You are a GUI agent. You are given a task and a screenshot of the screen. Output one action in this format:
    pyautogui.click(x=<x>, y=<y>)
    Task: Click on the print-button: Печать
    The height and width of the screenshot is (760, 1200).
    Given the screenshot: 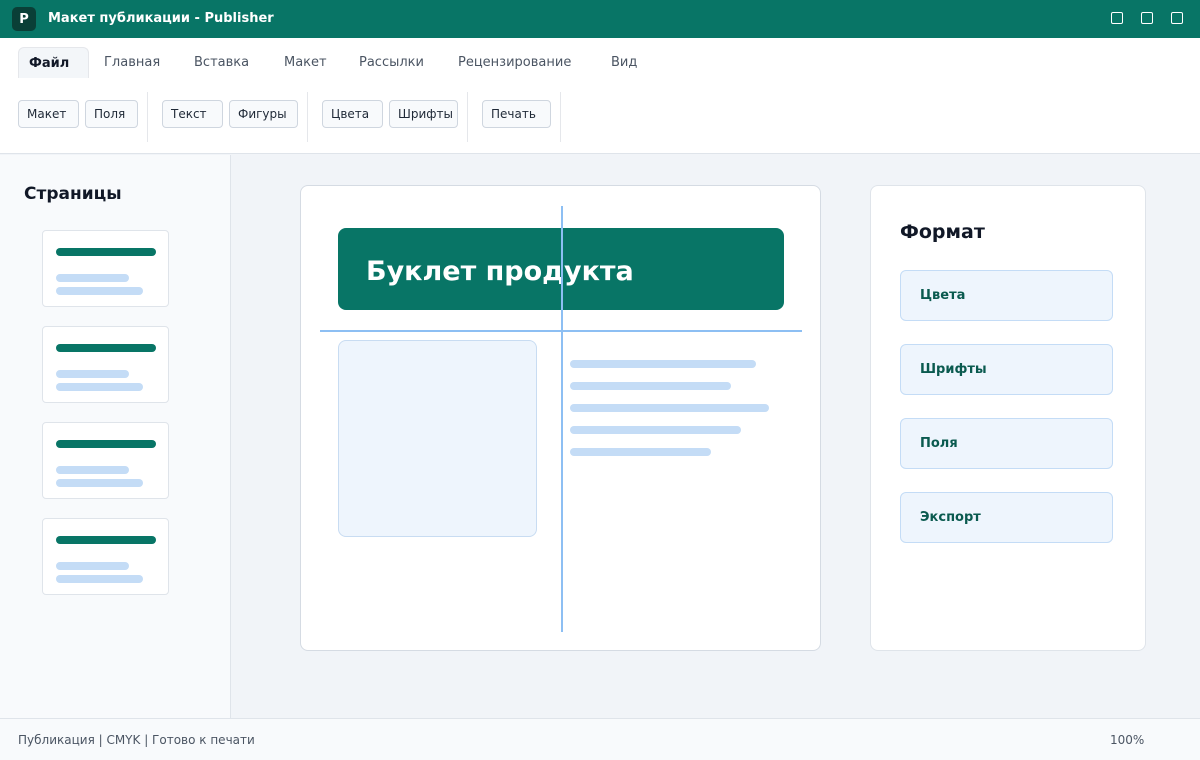 What is the action you would take?
    pyautogui.click(x=516, y=114)
    